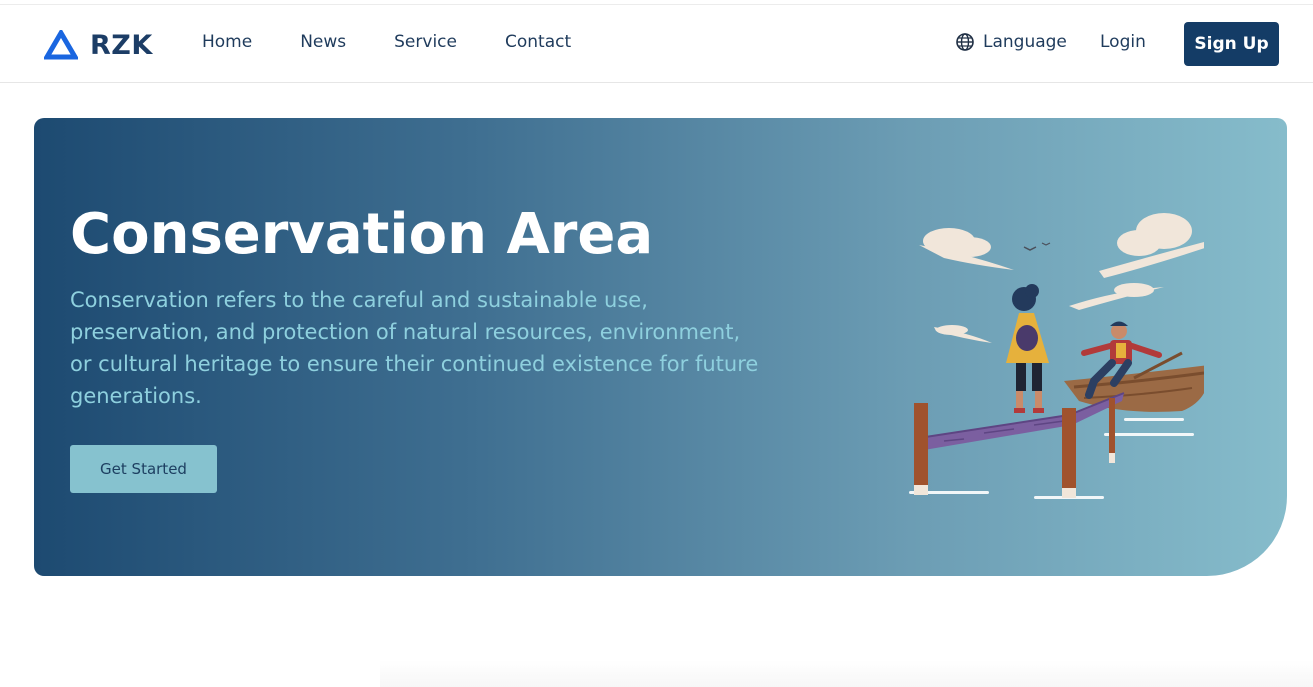  What do you see at coordinates (425, 42) in the screenshot?
I see `nav-service: Service` at bounding box center [425, 42].